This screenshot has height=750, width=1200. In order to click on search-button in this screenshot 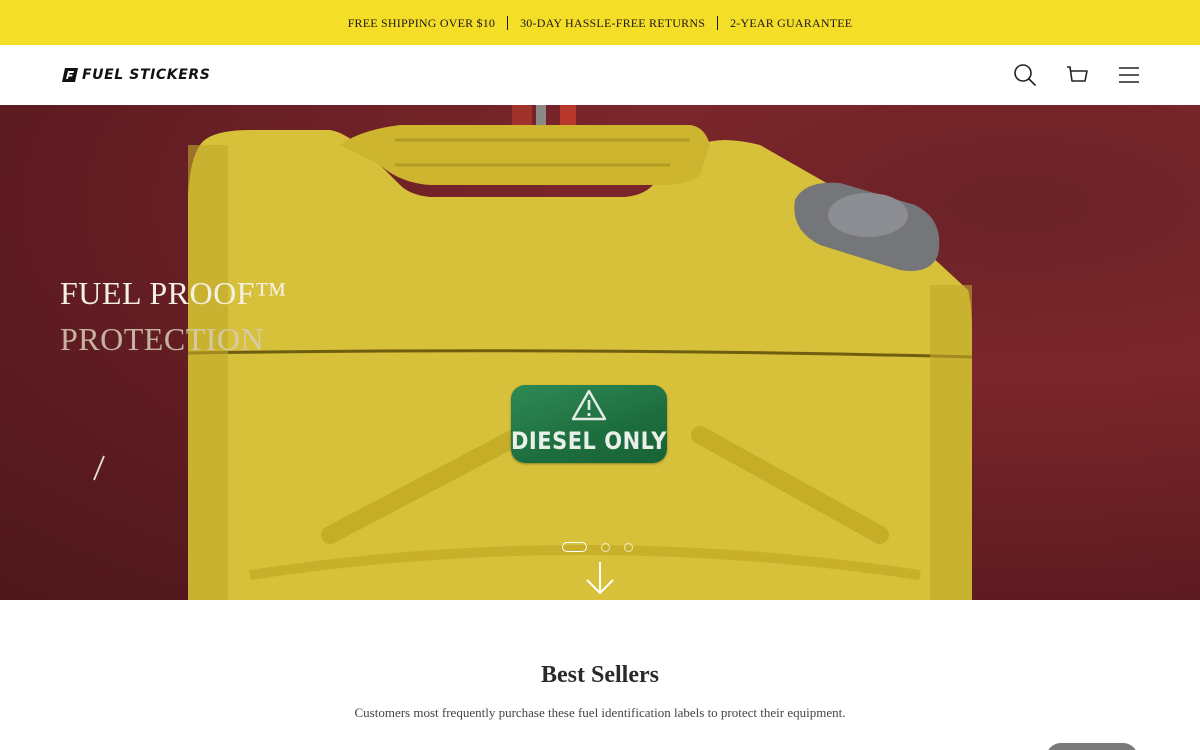, I will do `click(1025, 75)`.